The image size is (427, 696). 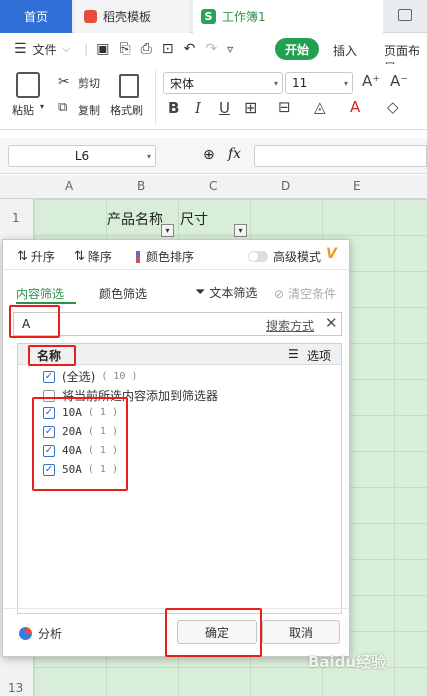 What do you see at coordinates (123, 293) in the screenshot?
I see `tab-color-filter: 颜色筛选` at bounding box center [123, 293].